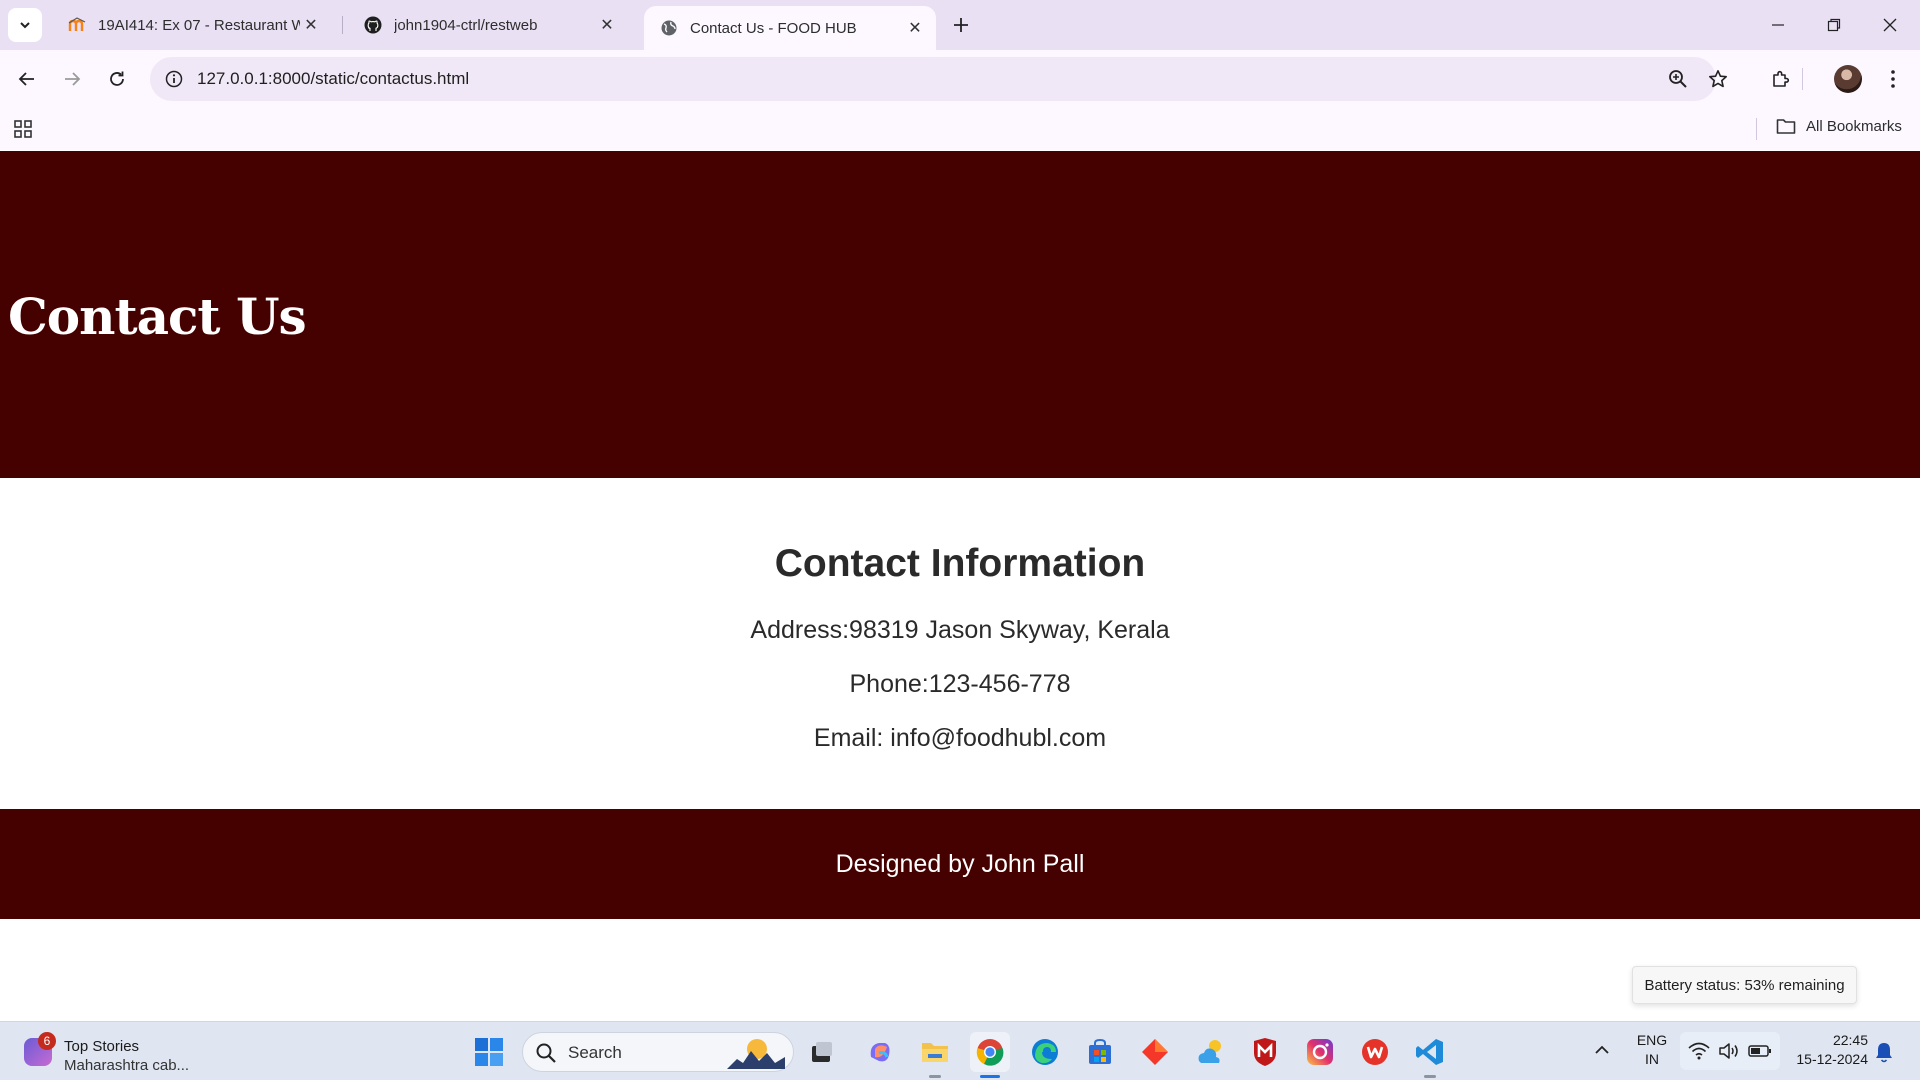  I want to click on volume-icon, so click(1728, 1051).